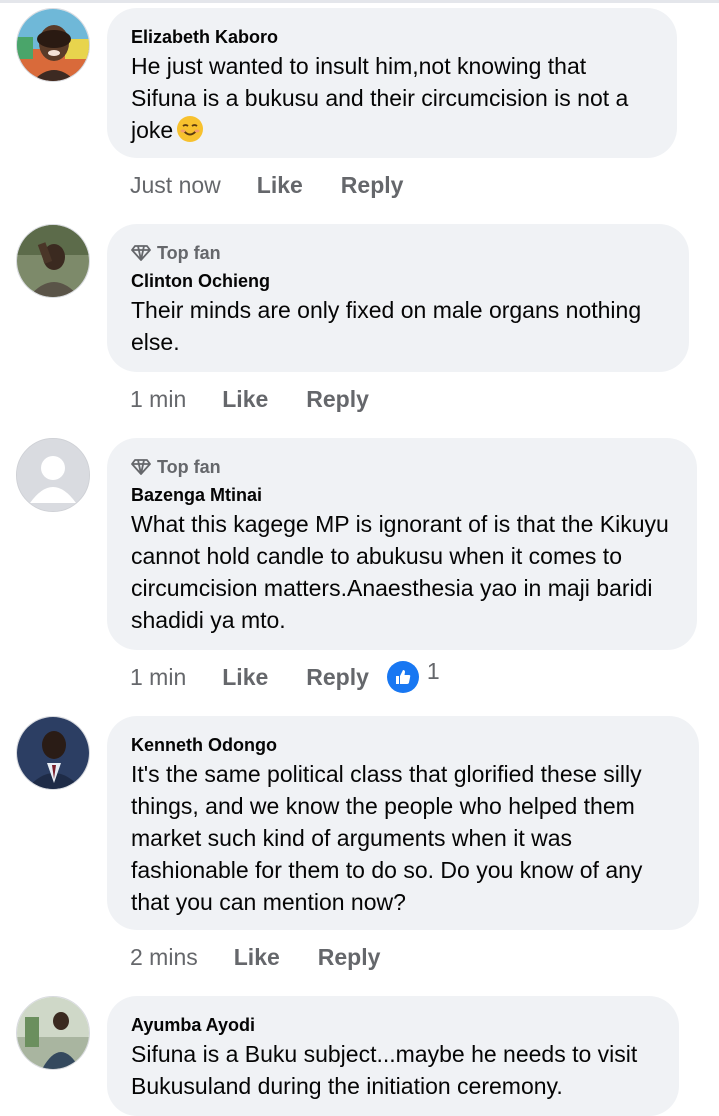 Image resolution: width=719 pixels, height=1116 pixels. What do you see at coordinates (402, 677) in the screenshot?
I see `thumbs-up-icon` at bounding box center [402, 677].